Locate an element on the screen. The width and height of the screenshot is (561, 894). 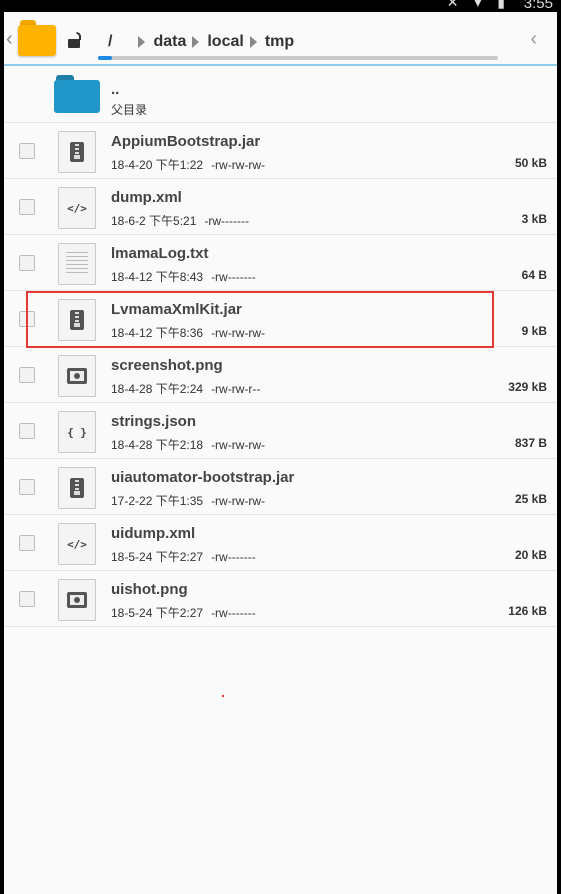
breadcrumb: / data local tmp is located at coordinates (201, 42).